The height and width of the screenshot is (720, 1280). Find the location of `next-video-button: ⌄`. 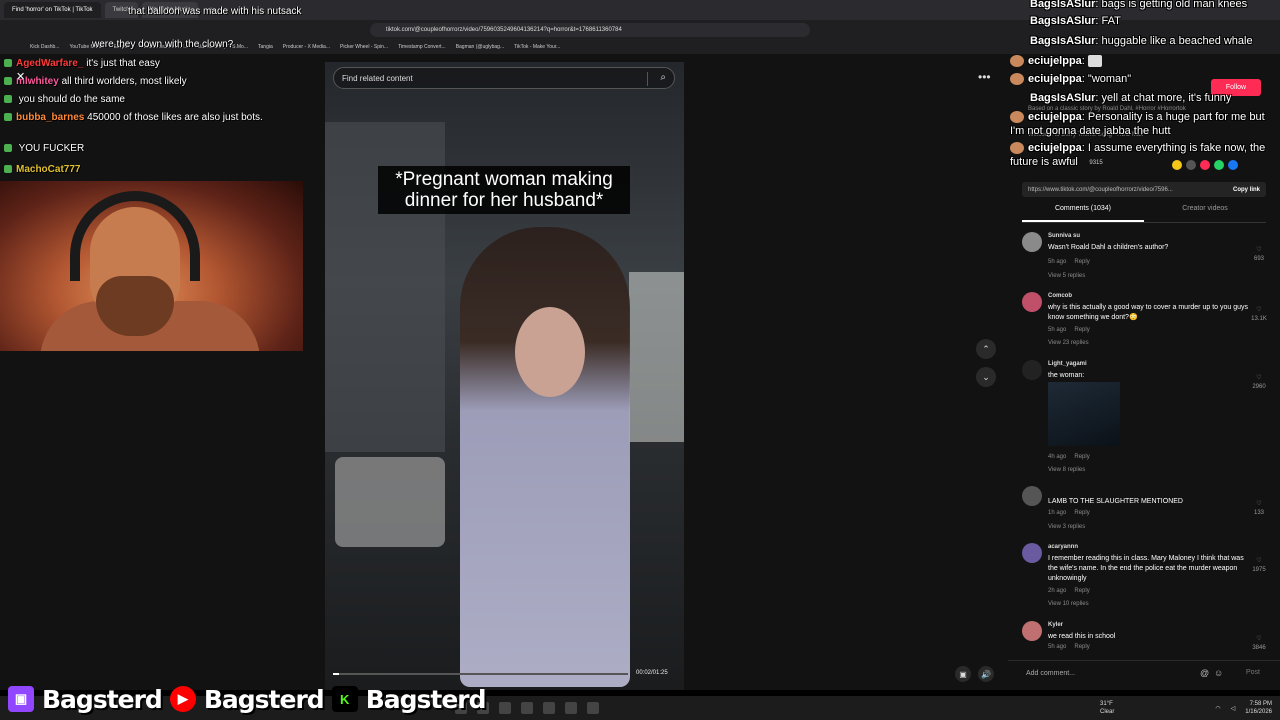

next-video-button: ⌄ is located at coordinates (986, 377).